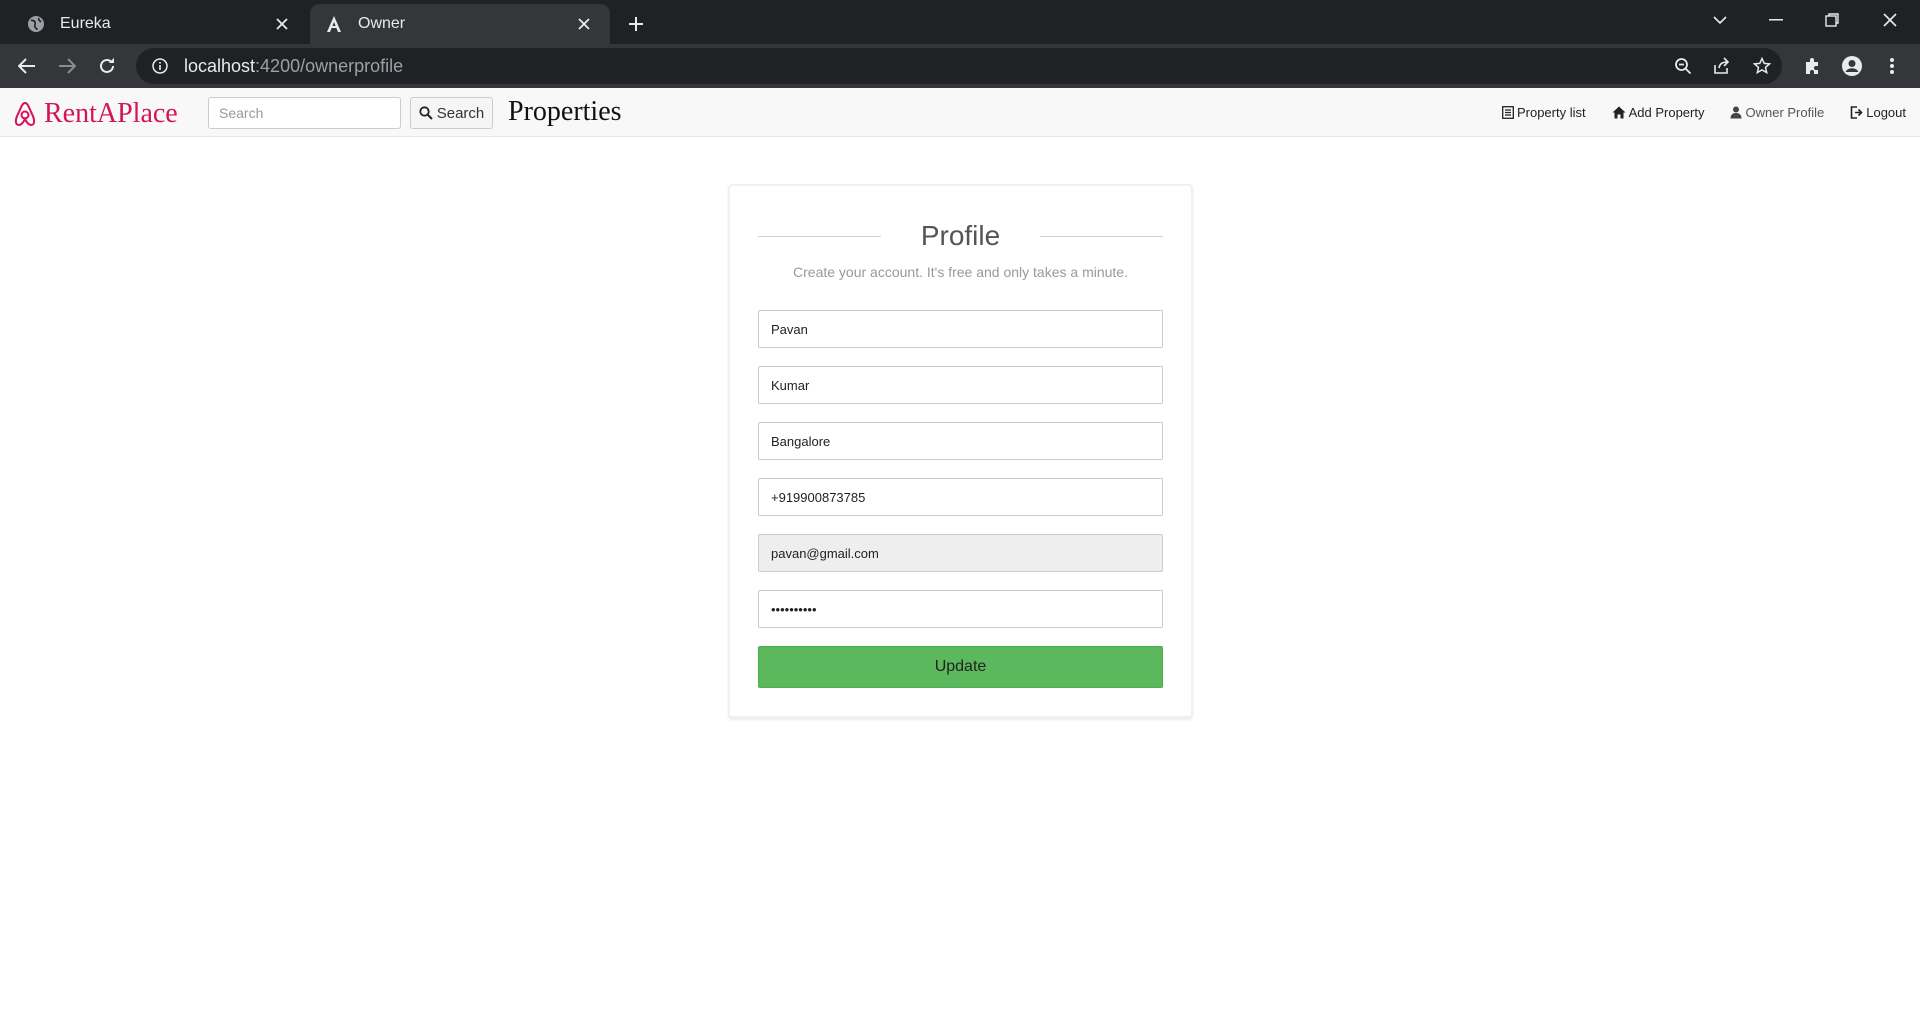  I want to click on nav-link-add-property: Add Property, so click(1658, 112).